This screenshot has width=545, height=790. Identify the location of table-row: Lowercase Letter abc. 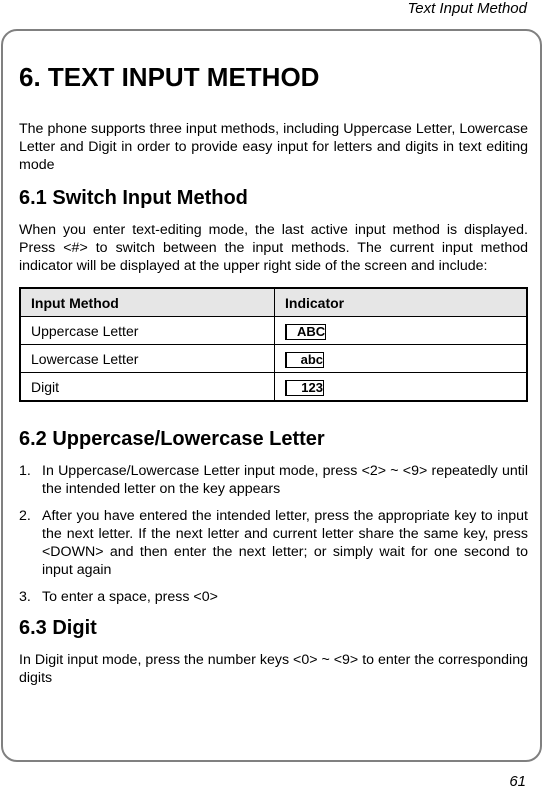
(273, 358).